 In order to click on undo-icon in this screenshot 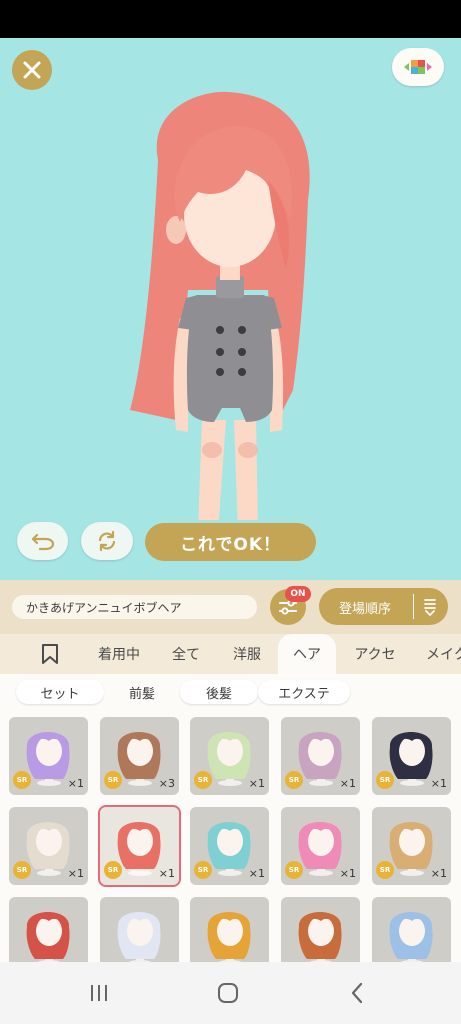, I will do `click(42, 542)`.